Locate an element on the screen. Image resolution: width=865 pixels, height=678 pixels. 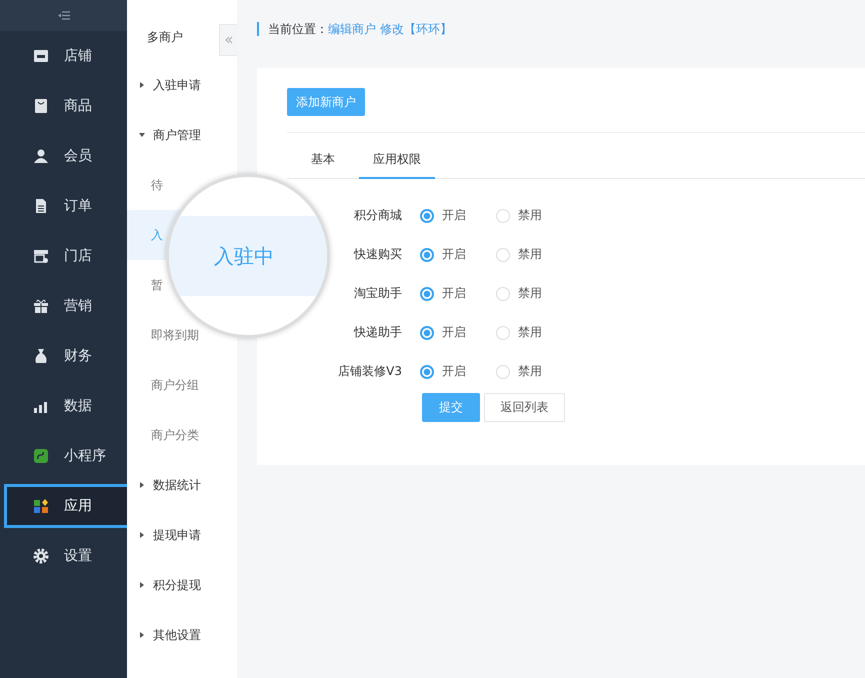
sidebar-item: 小程序 is located at coordinates (63, 456).